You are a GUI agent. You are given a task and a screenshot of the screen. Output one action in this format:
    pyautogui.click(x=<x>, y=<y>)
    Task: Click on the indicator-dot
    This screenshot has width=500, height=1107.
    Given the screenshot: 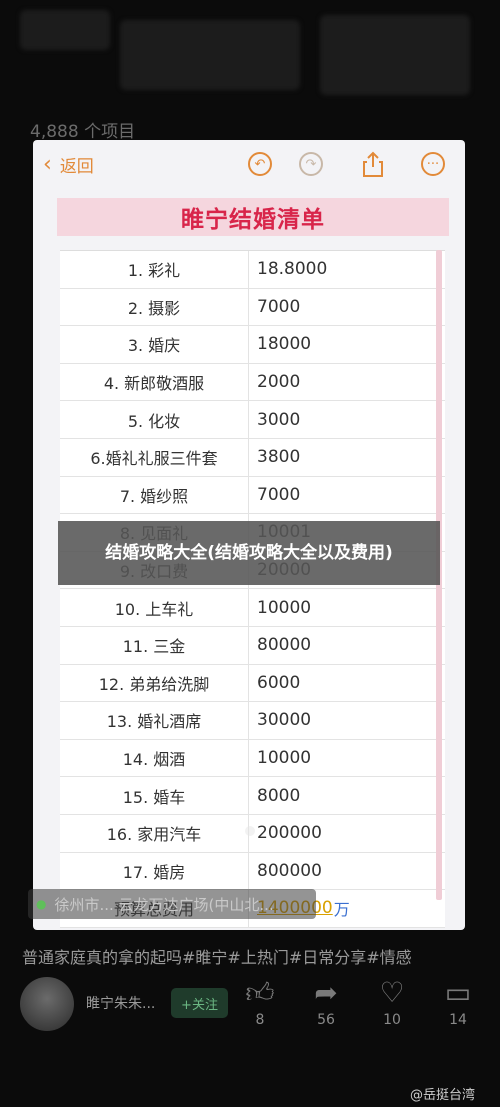 What is the action you would take?
    pyautogui.click(x=250, y=831)
    